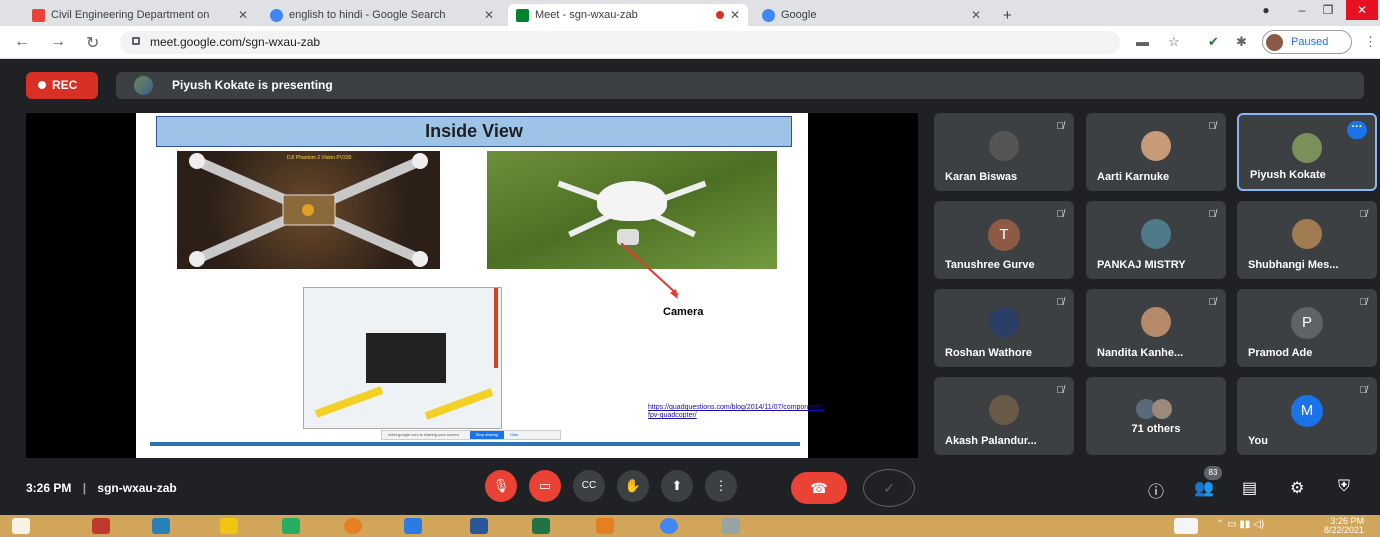  What do you see at coordinates (628, 15) in the screenshot?
I see `tab-meet: Meet - sgn-wxau-zab ✕` at bounding box center [628, 15].